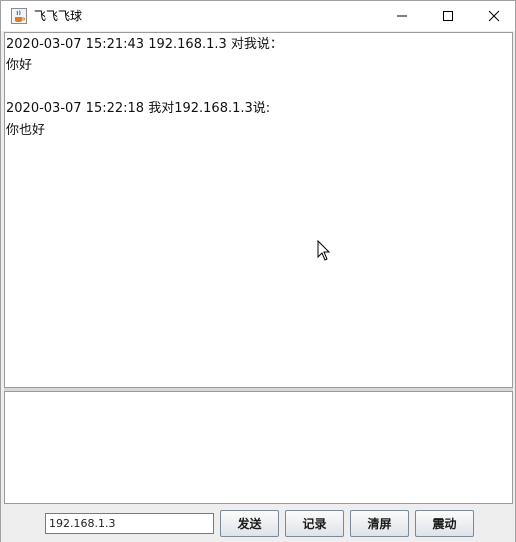  I want to click on record-button: 记录, so click(314, 523).